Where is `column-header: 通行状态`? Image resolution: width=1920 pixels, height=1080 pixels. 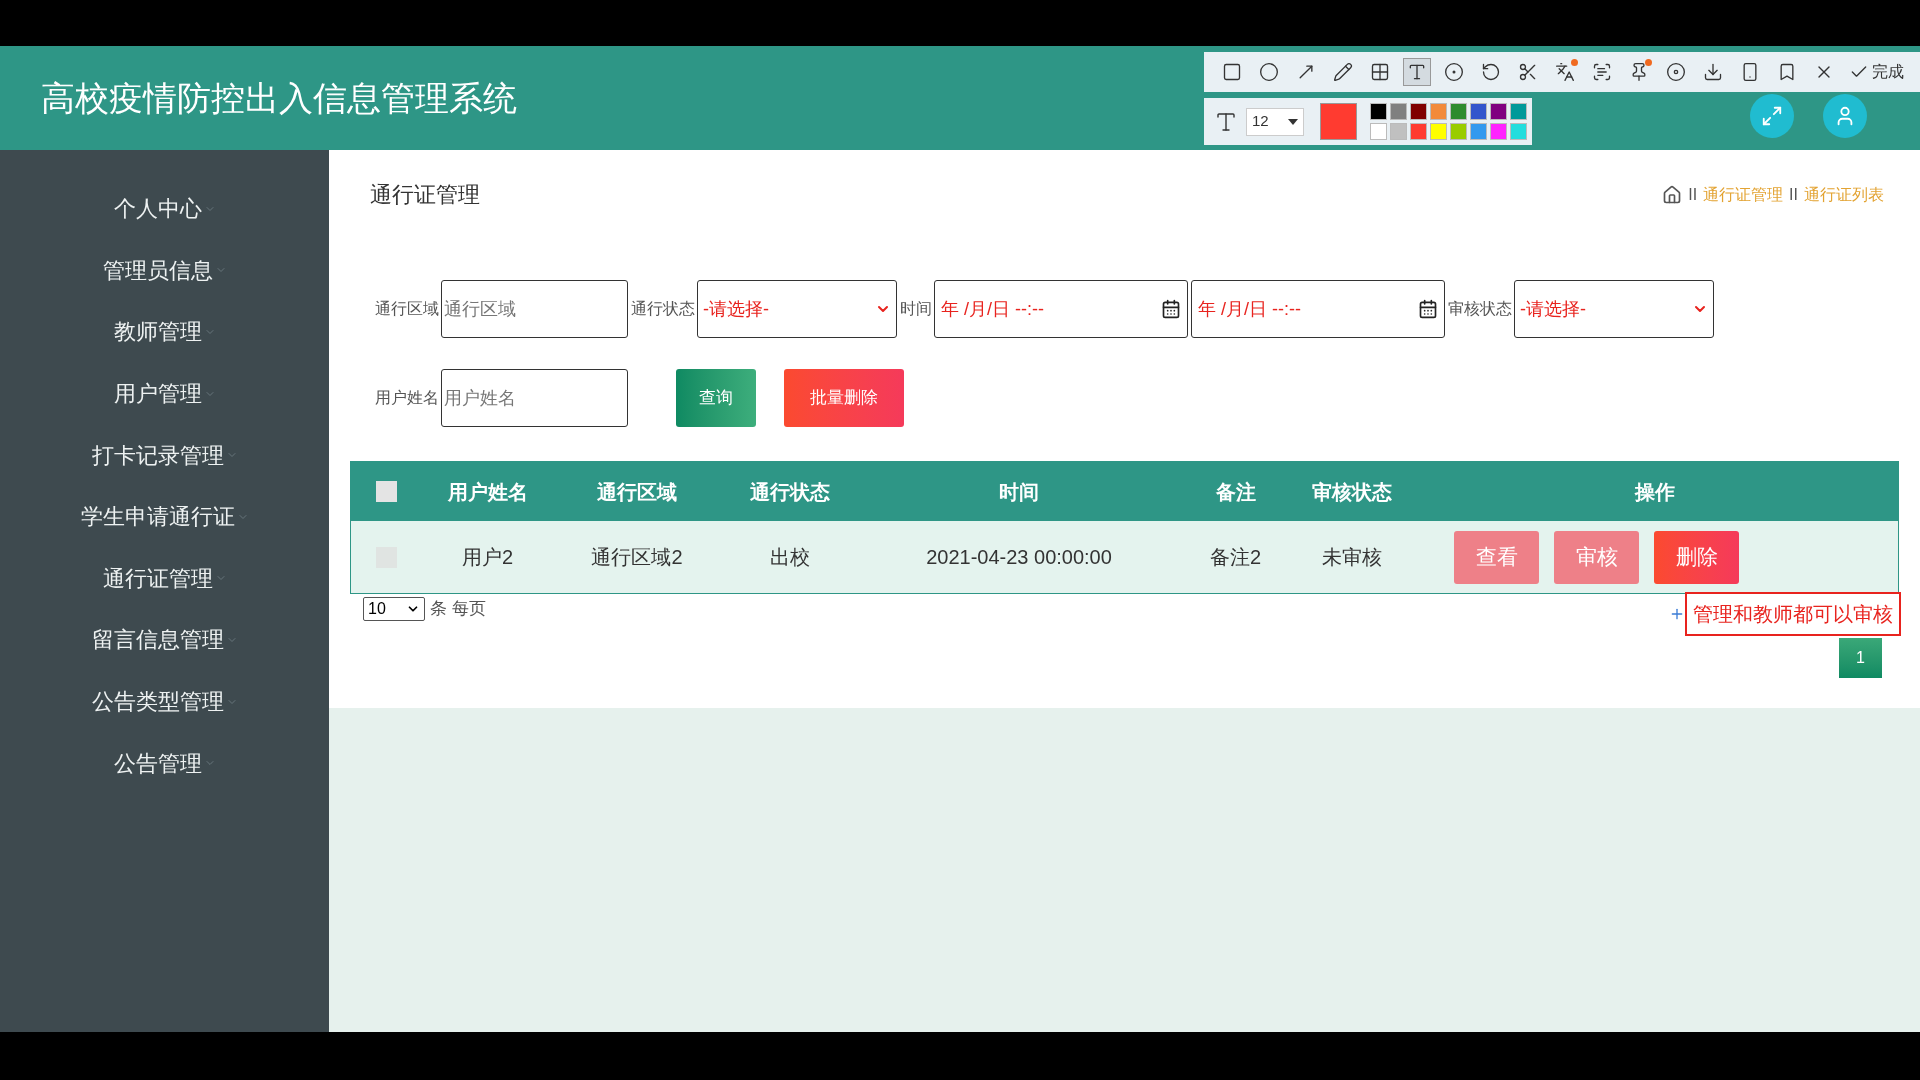
column-header: 通行状态 is located at coordinates (790, 492).